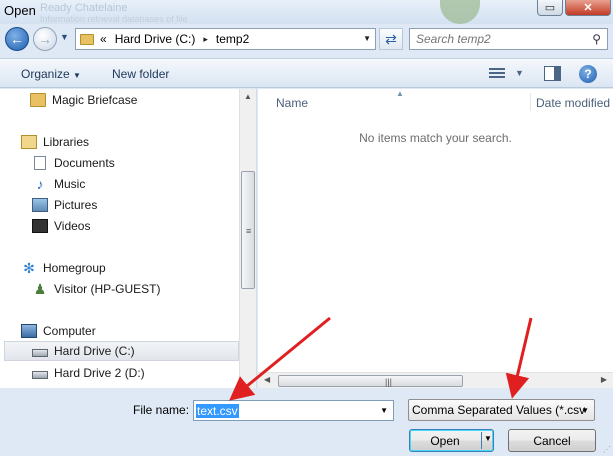  I want to click on address-row: ← → ▼ « Hard Drive (C:) ▸ temp2 ▼ ⇄ ⚲, so click(306, 39).